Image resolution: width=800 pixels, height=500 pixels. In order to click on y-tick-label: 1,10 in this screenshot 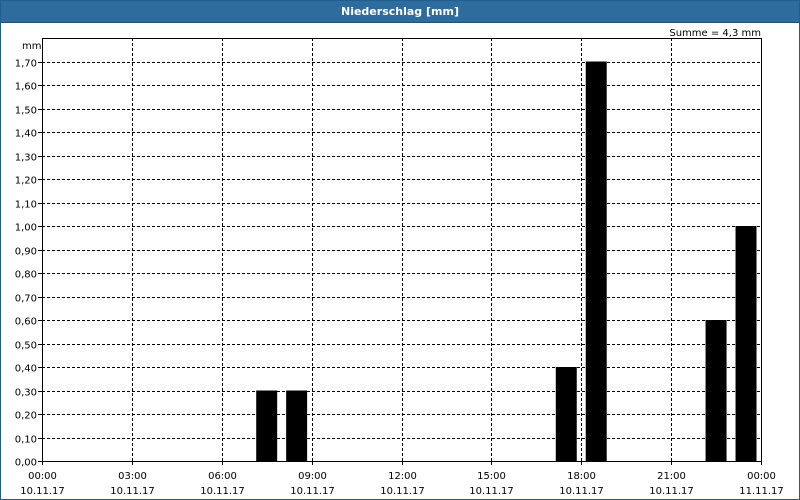, I will do `click(26, 205)`.